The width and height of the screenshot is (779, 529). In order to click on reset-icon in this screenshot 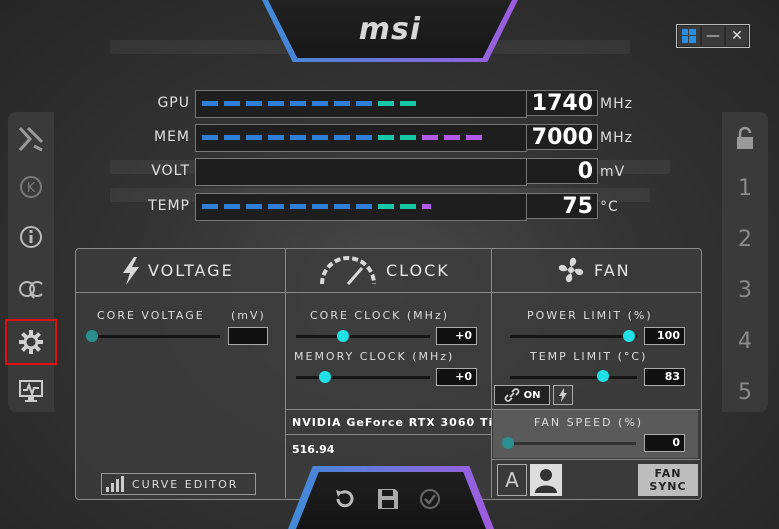, I will do `click(345, 499)`.